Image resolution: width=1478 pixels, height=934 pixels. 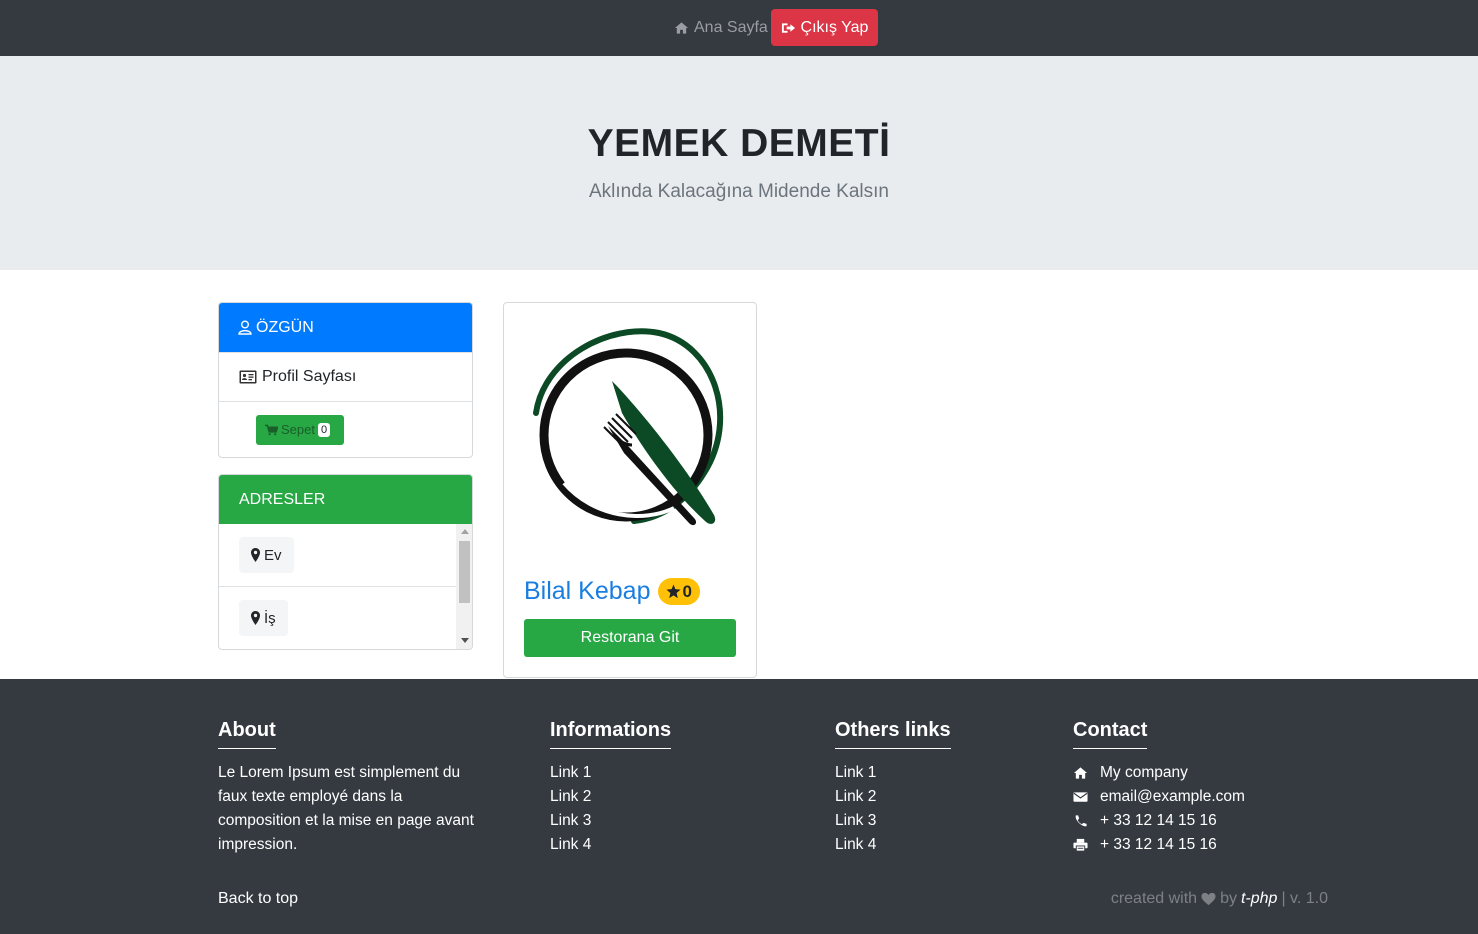 I want to click on top-navbar: Ana Sayfa Çıkış Yap, so click(x=739, y=28).